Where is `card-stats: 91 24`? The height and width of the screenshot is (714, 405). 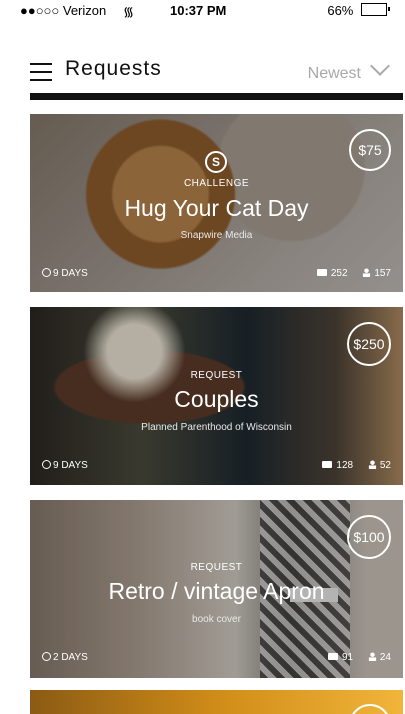 card-stats: 91 24 is located at coordinates (359, 657).